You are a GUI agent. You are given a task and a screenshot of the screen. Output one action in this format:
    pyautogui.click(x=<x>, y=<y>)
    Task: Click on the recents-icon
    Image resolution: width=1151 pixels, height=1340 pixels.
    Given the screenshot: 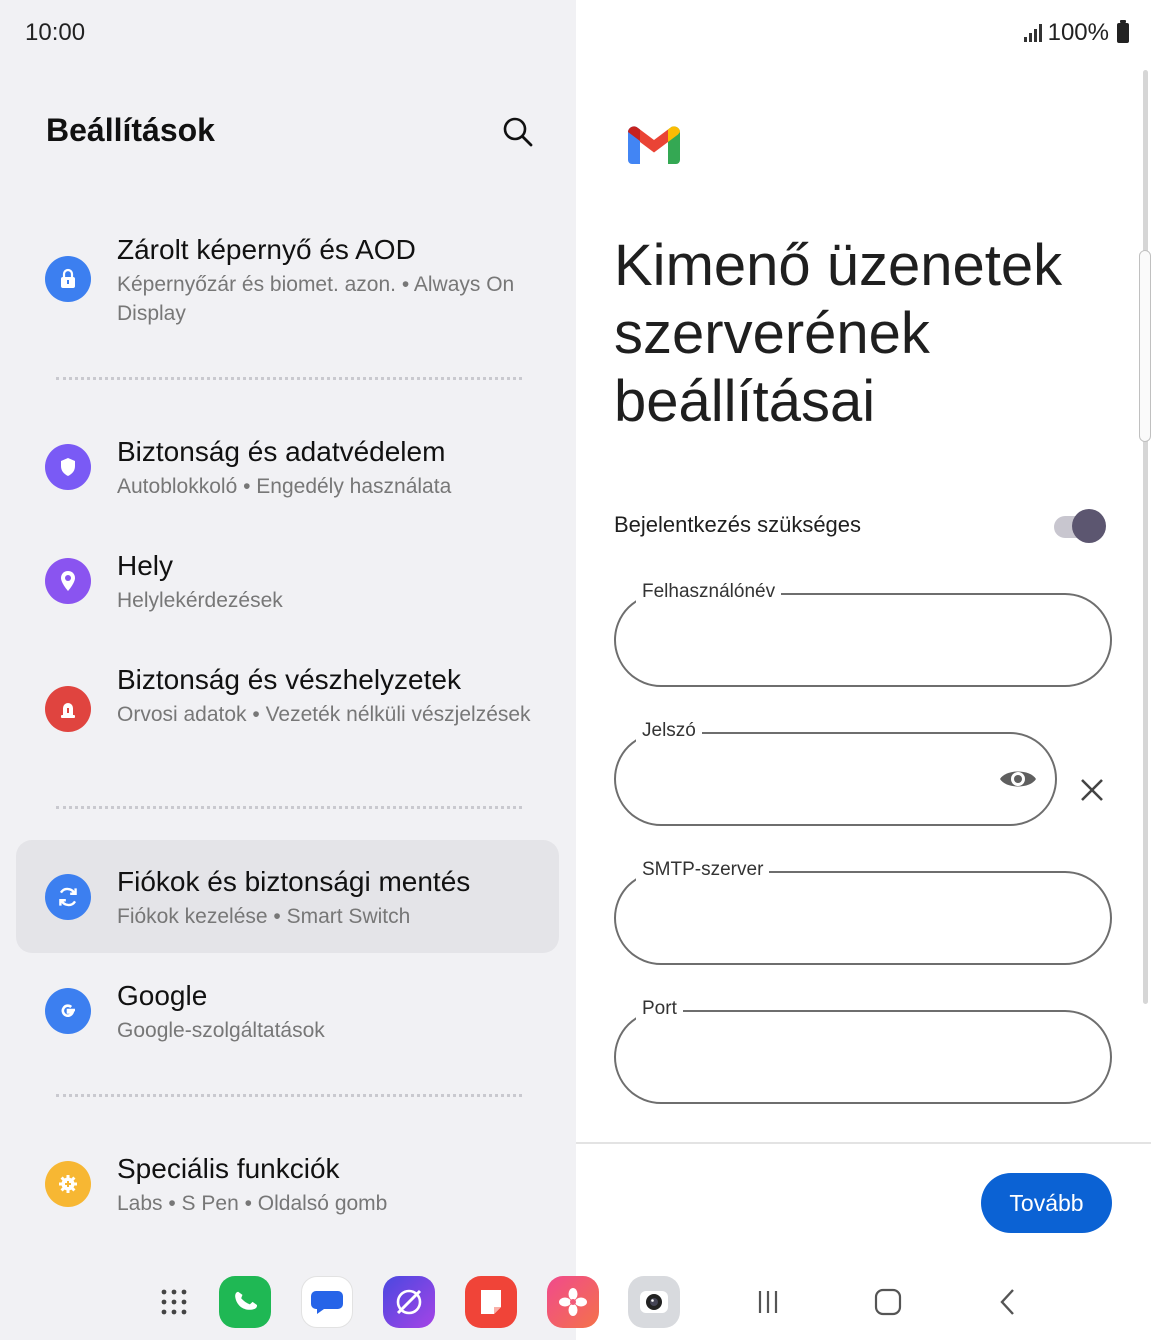 What is the action you would take?
    pyautogui.click(x=768, y=1302)
    